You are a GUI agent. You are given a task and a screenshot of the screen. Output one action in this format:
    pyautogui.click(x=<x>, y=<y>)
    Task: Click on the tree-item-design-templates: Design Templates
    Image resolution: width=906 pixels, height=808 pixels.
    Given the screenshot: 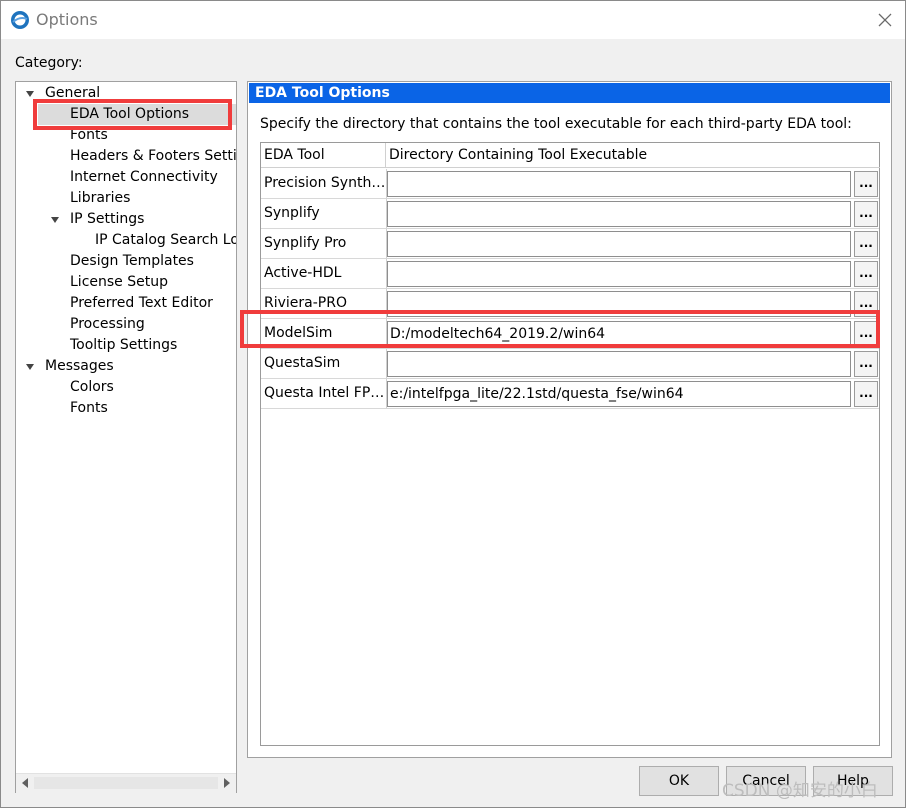 What is the action you would take?
    pyautogui.click(x=132, y=261)
    